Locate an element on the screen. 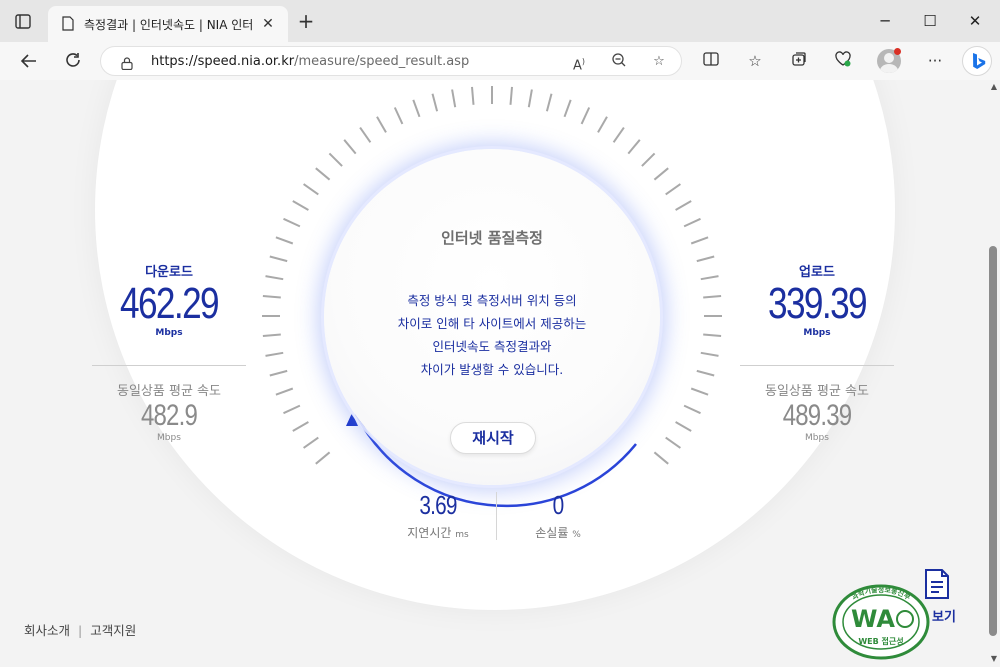 The image size is (1000, 667). collections-icon is located at coordinates (799, 61).